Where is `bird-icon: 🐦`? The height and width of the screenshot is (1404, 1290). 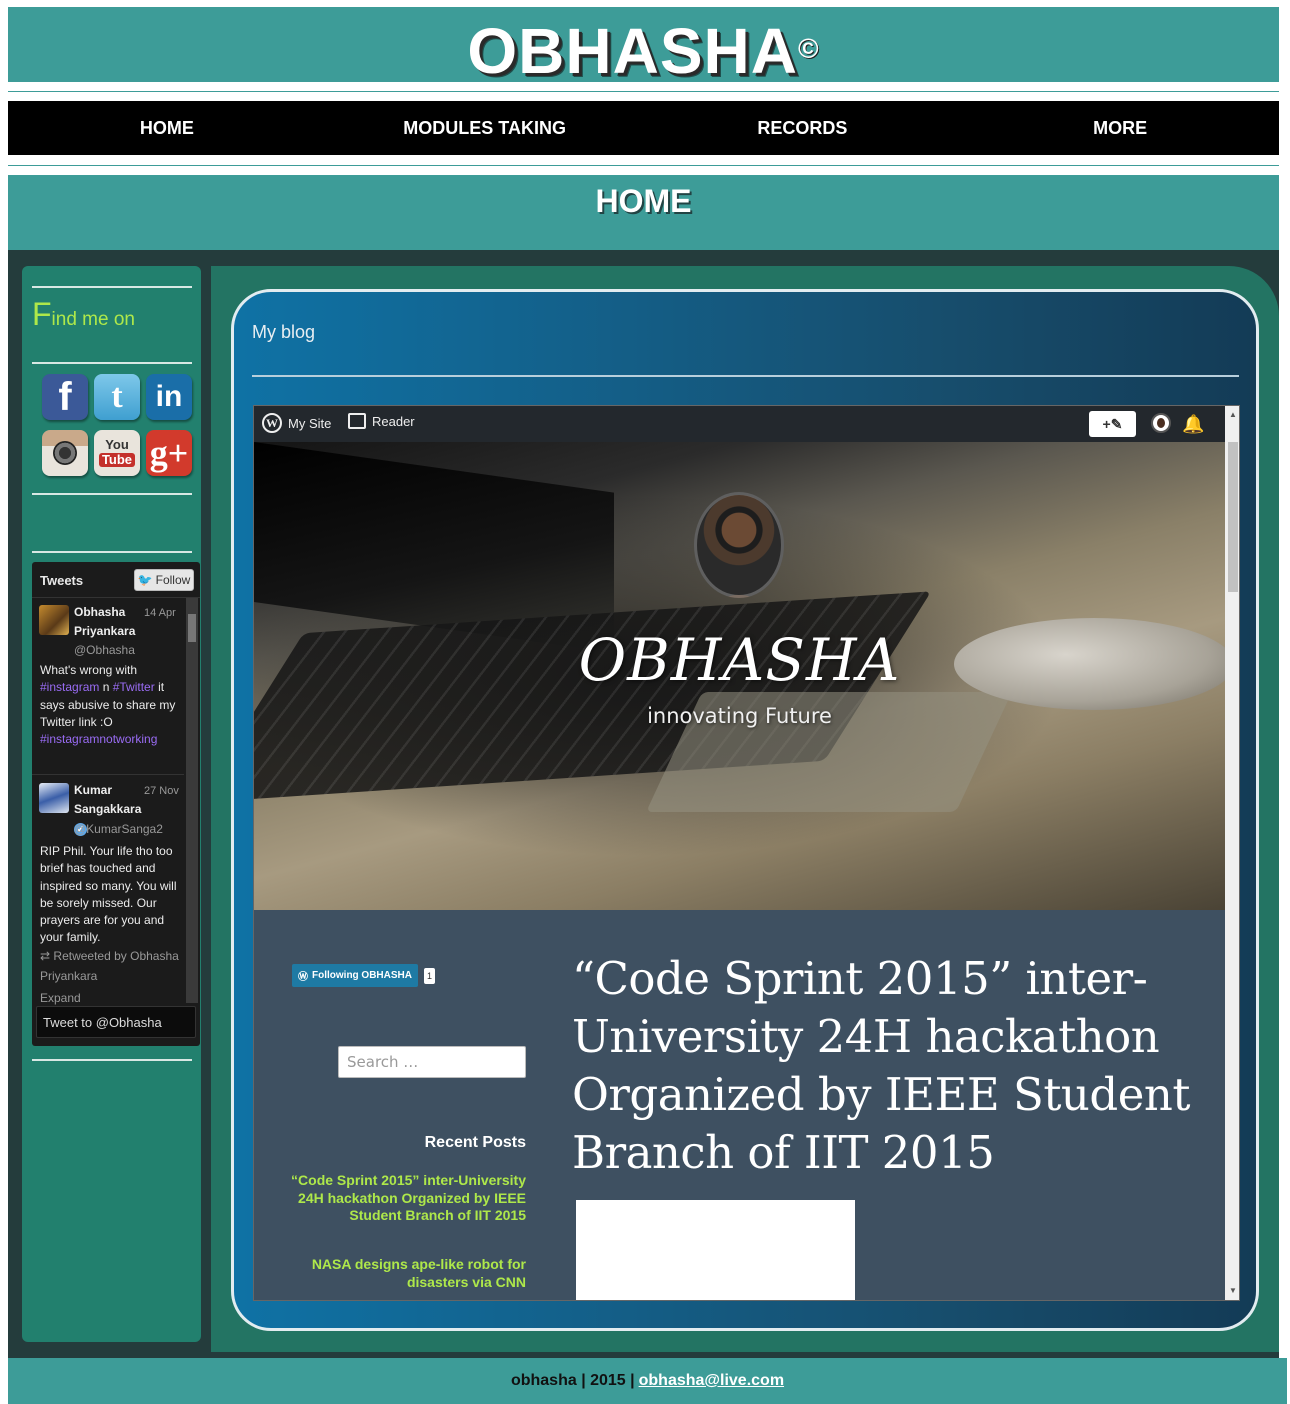
bird-icon: 🐦 is located at coordinates (145, 580).